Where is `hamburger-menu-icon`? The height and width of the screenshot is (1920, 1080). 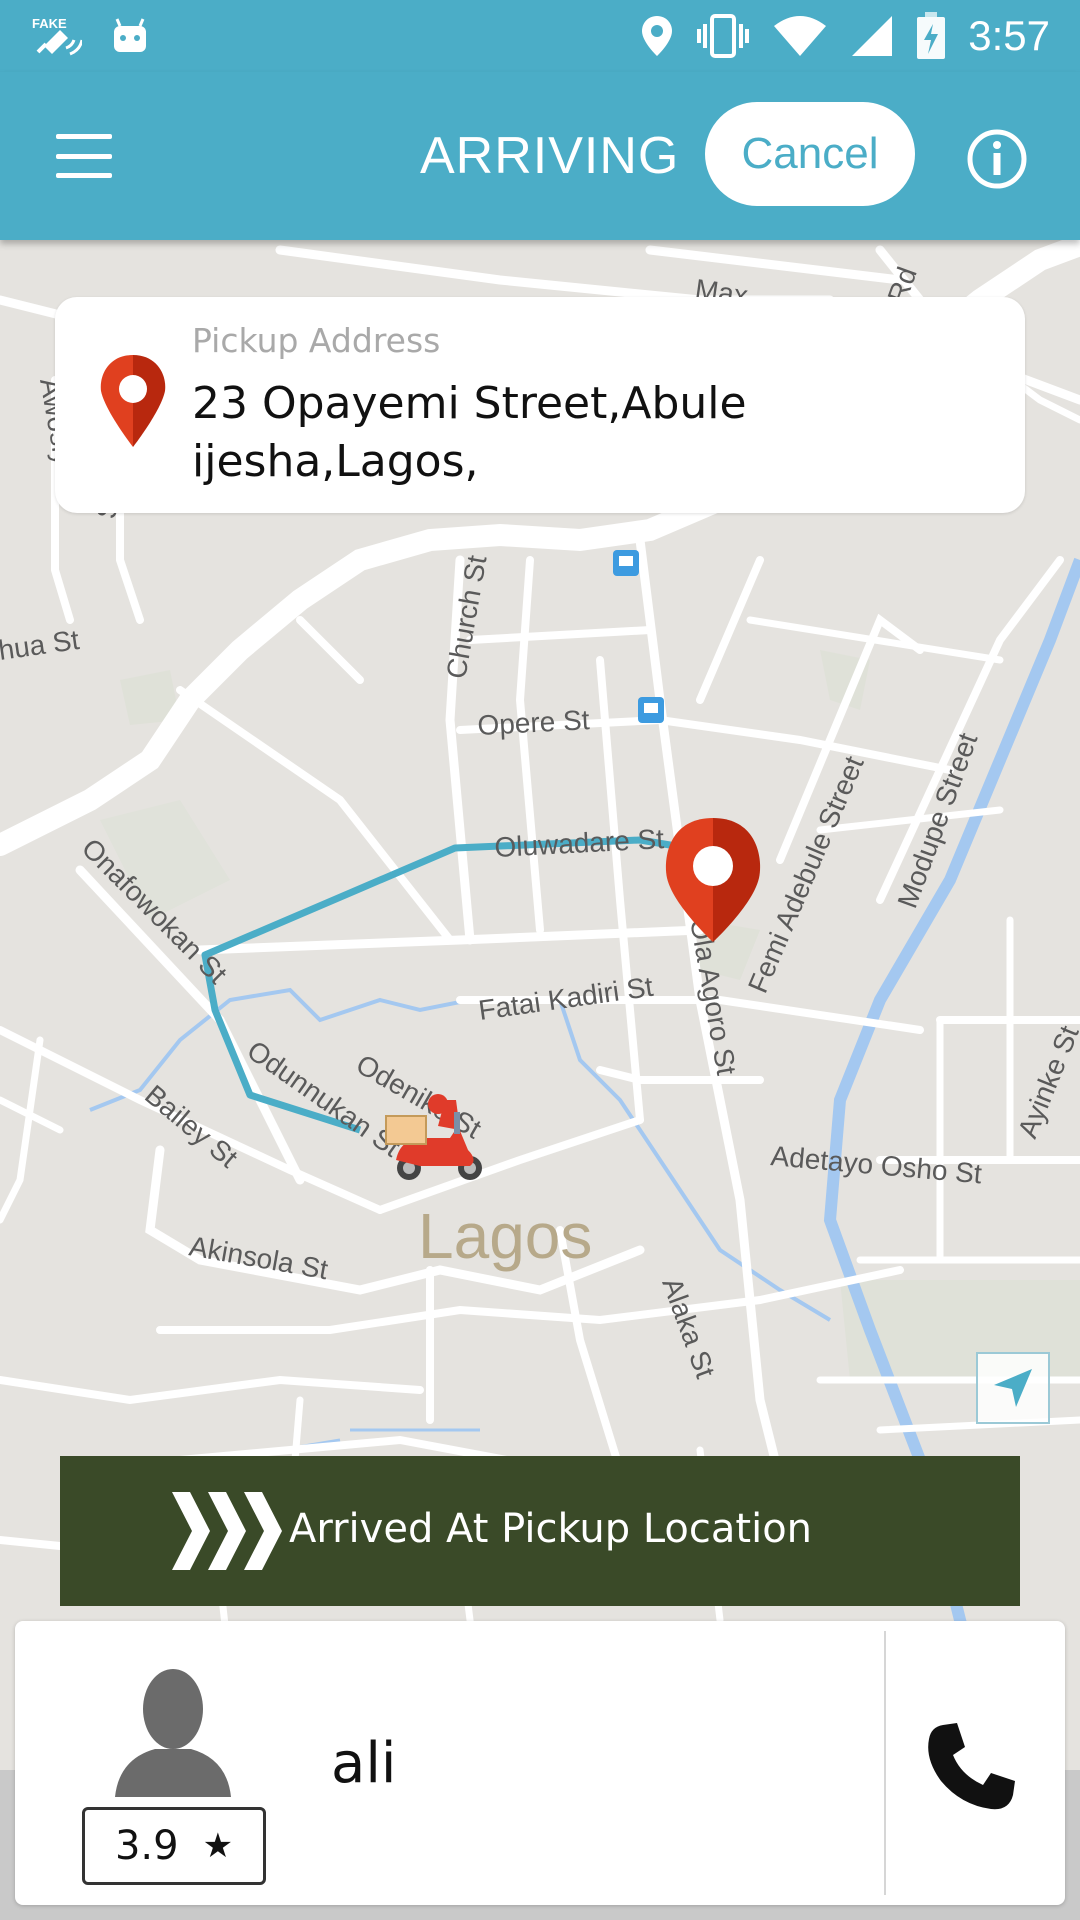 hamburger-menu-icon is located at coordinates (84, 156).